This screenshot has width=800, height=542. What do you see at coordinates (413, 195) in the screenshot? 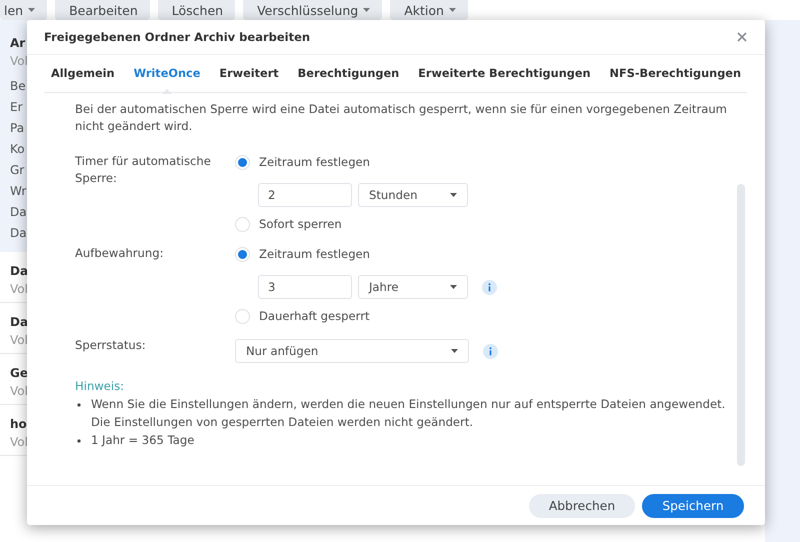
I see `unit-dropdown: Stunden` at bounding box center [413, 195].